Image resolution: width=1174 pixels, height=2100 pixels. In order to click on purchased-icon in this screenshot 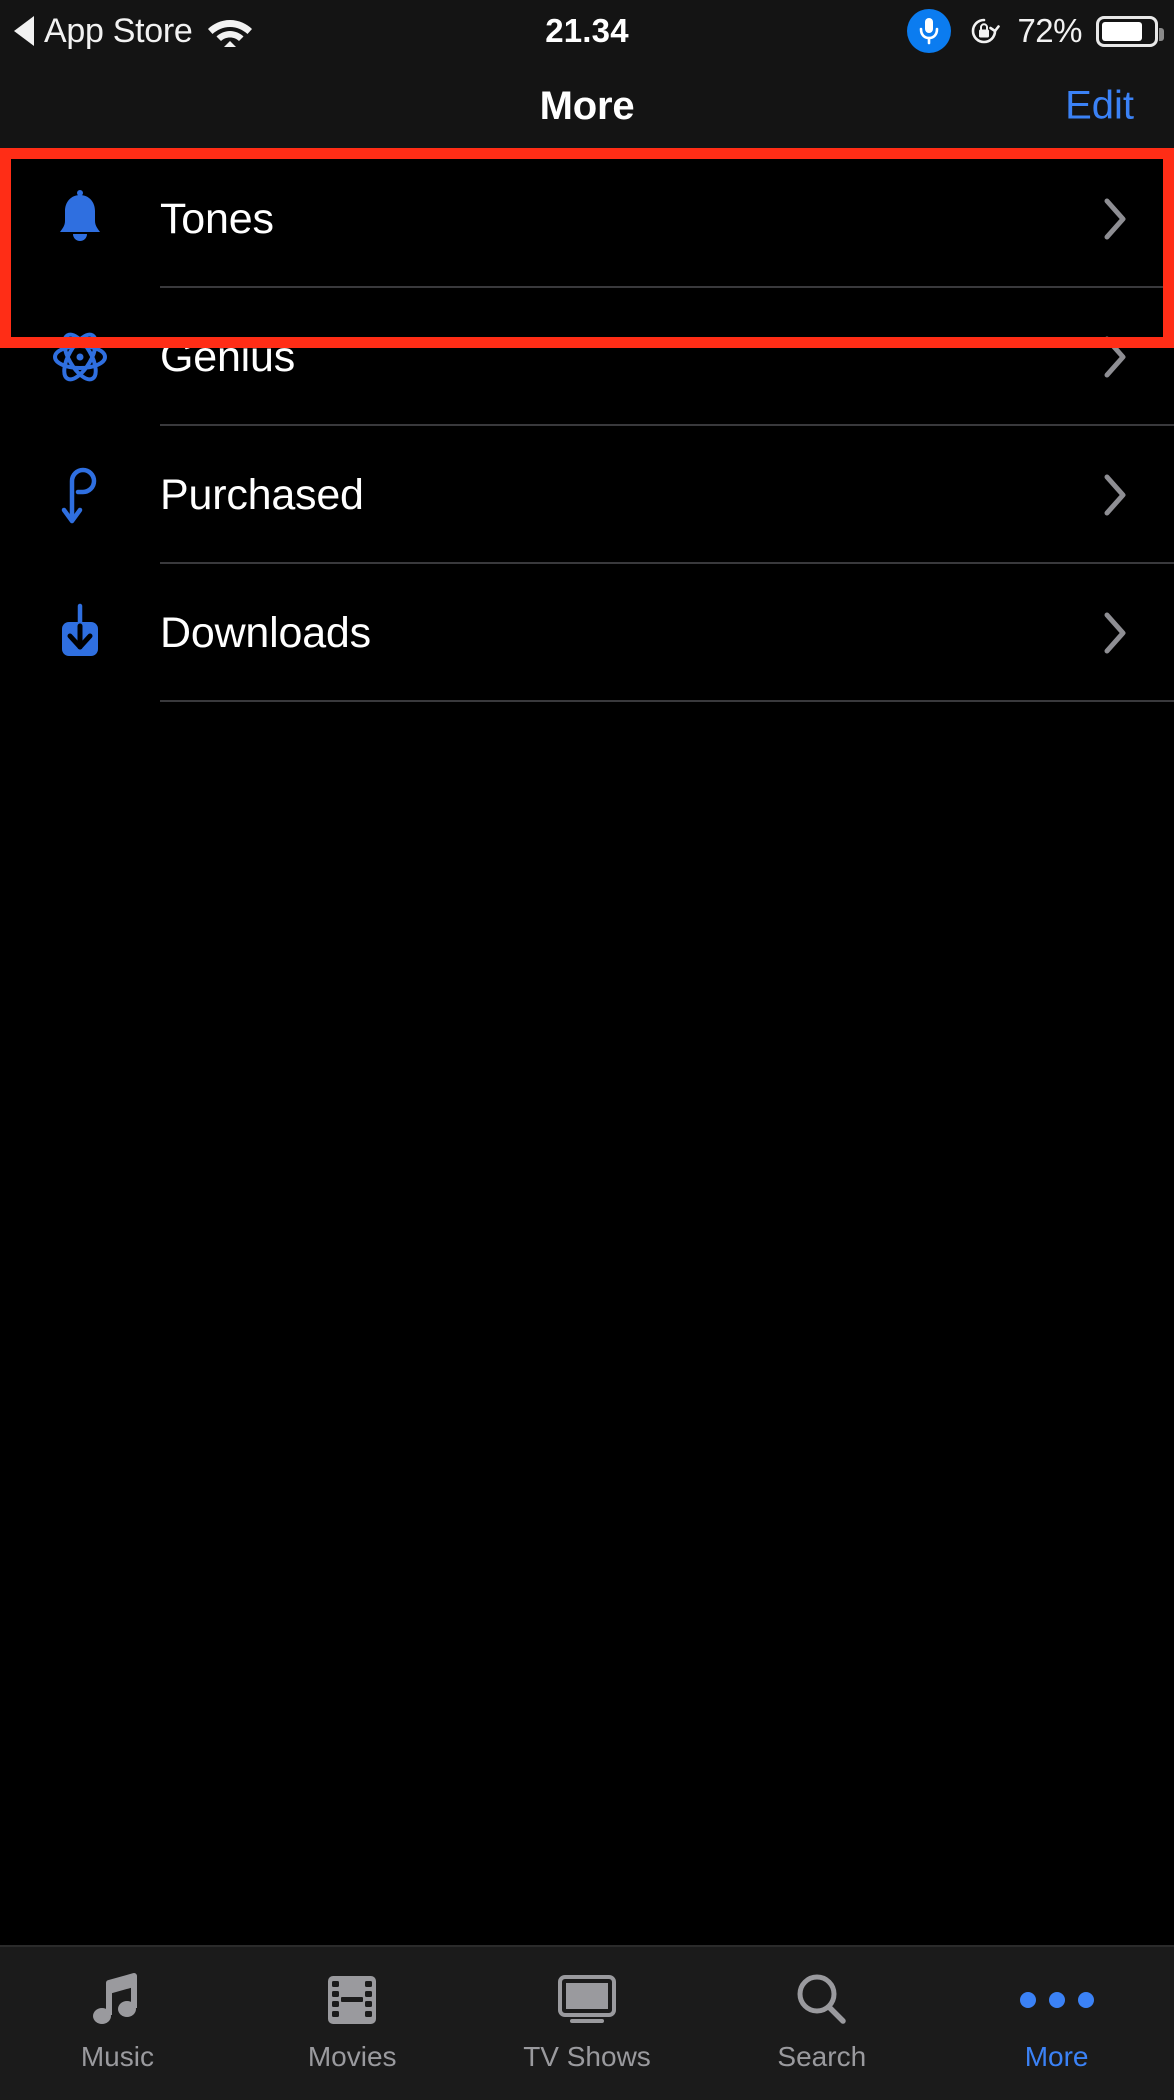, I will do `click(80, 495)`.